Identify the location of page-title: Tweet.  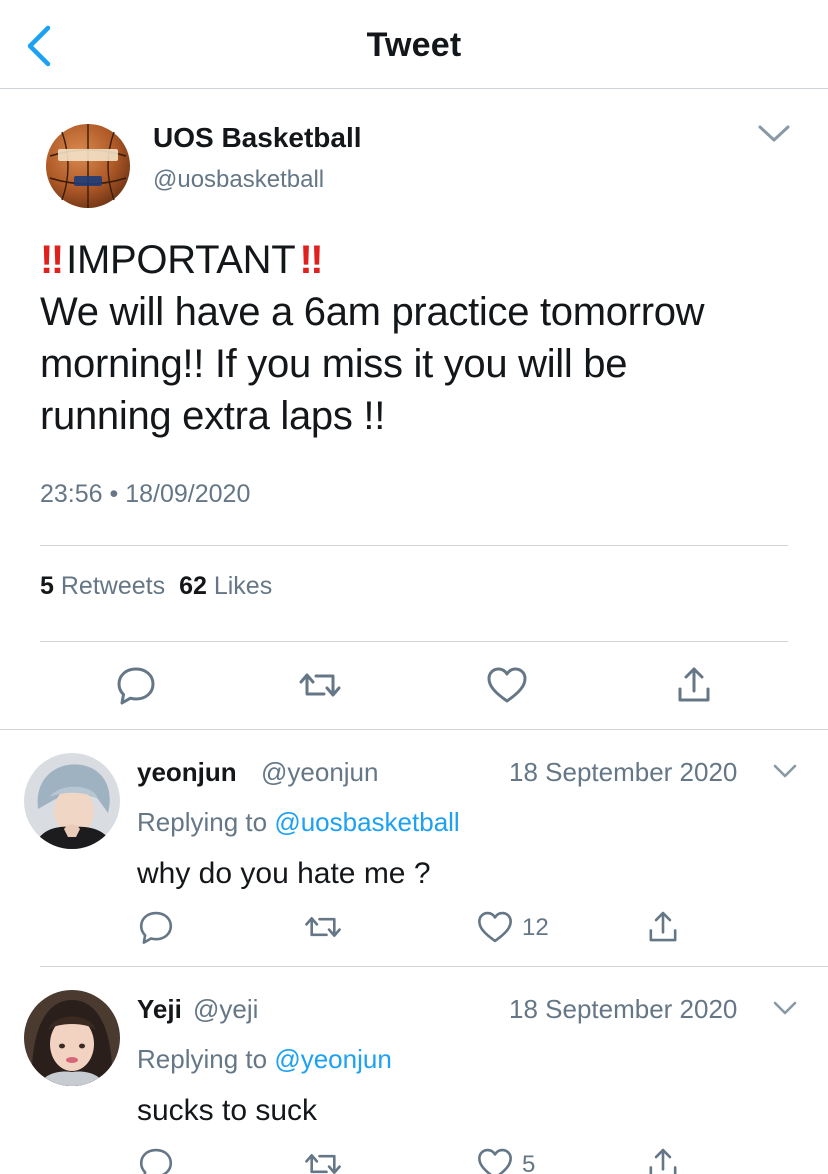
(414, 45).